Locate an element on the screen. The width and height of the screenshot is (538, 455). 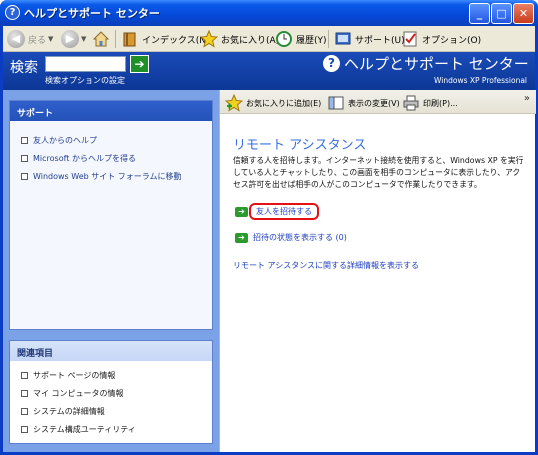
support-item: 友人からのヘルプ is located at coordinates (59, 140).